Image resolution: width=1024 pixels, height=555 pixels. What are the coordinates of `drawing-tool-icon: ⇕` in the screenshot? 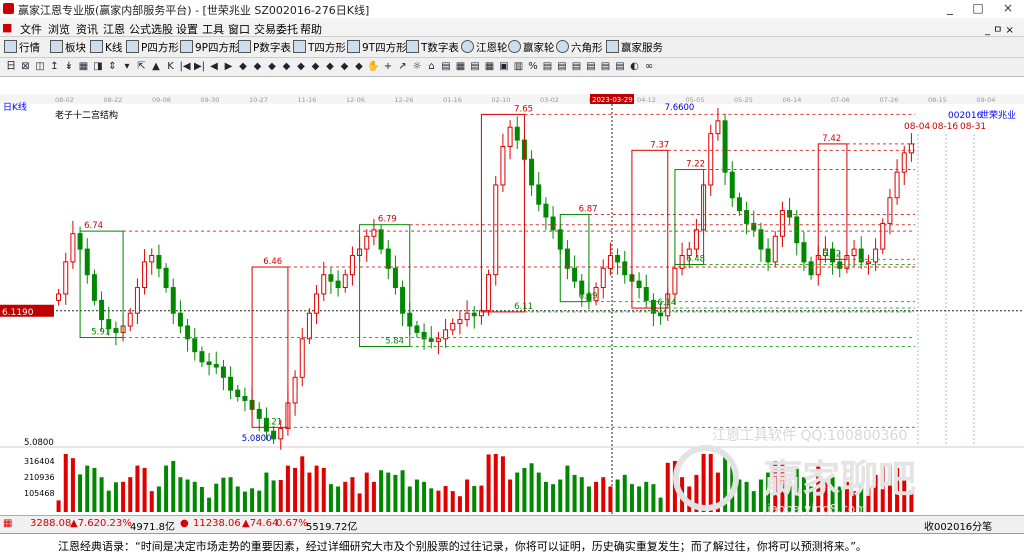 It's located at (113, 67).